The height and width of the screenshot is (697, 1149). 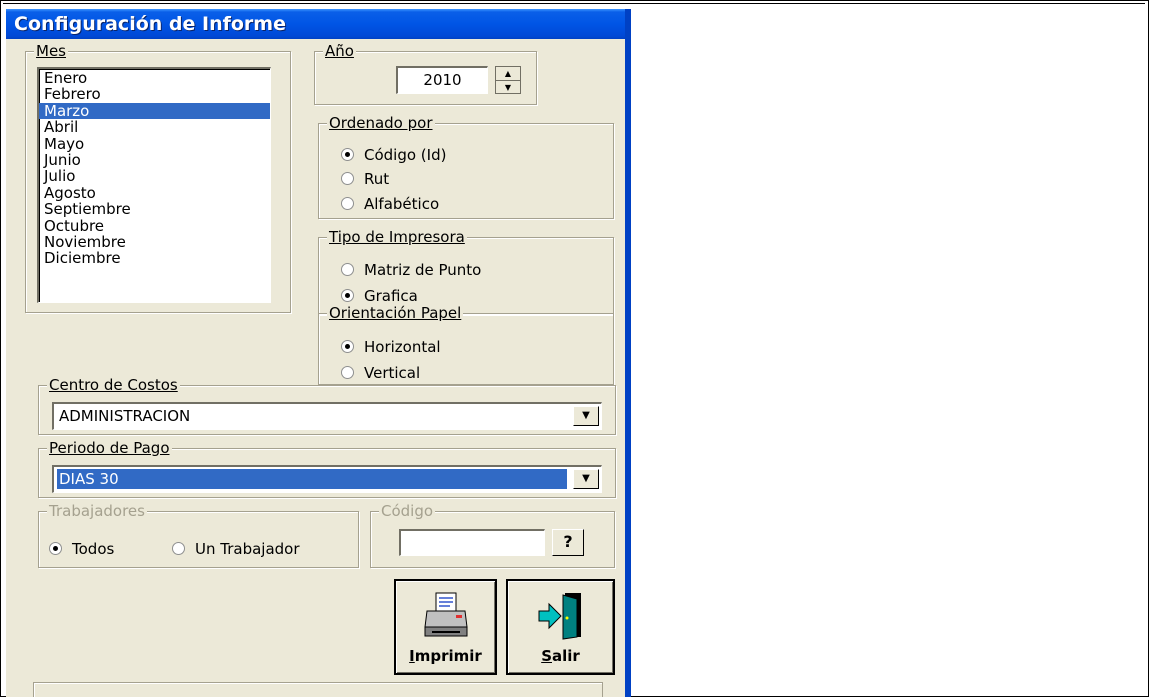 What do you see at coordinates (423, 270) in the screenshot?
I see `printer-option-label: Matriz de Punto` at bounding box center [423, 270].